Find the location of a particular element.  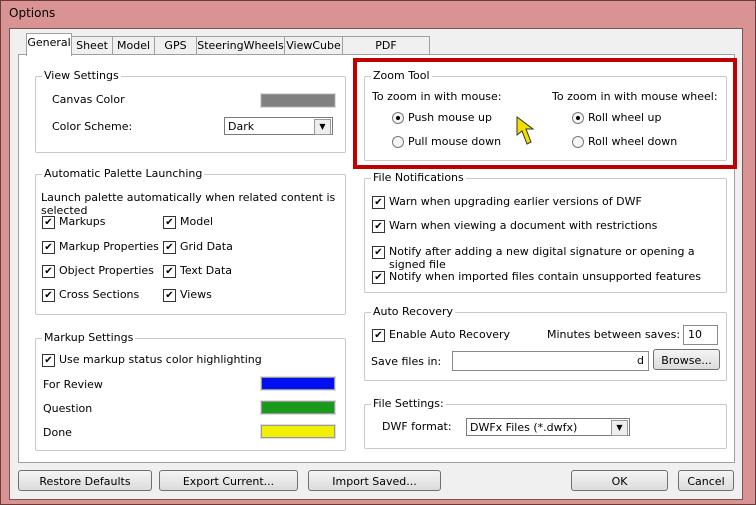

color-scheme-value: Dark is located at coordinates (241, 126).